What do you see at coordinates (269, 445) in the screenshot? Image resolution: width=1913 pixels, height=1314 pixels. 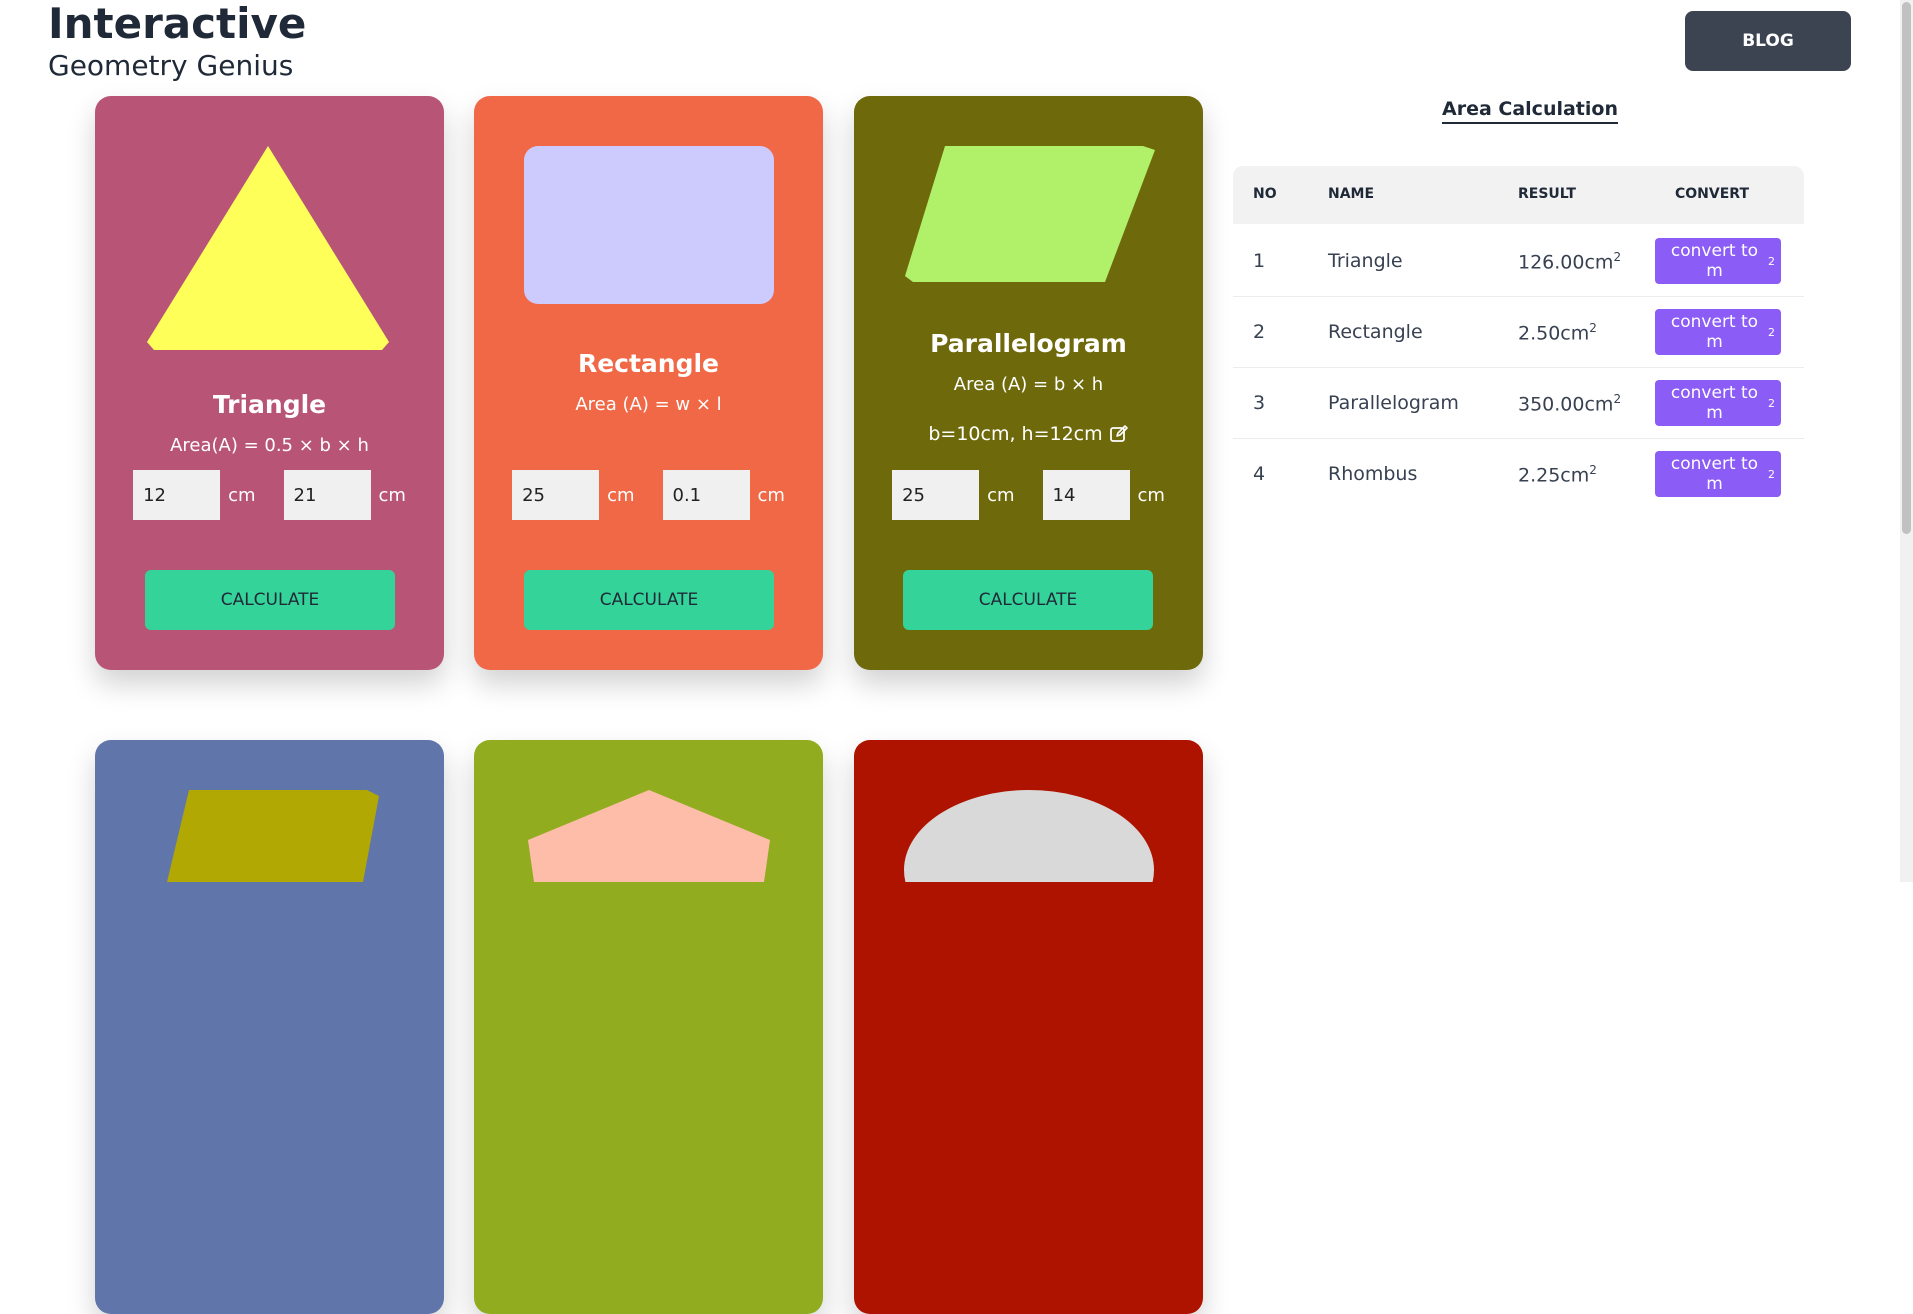 I see `card-formula: Area(A) = 0.5 × b × h` at bounding box center [269, 445].